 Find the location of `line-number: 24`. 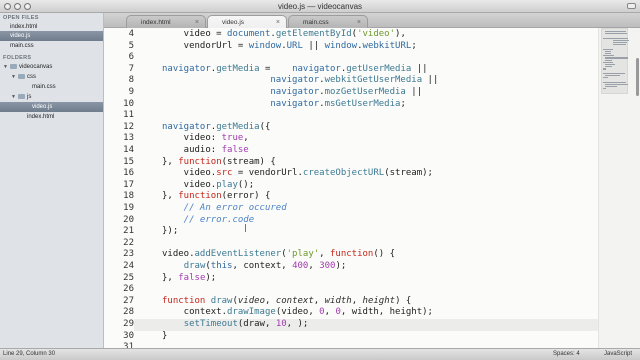

line-number: 24 is located at coordinates (128, 266).